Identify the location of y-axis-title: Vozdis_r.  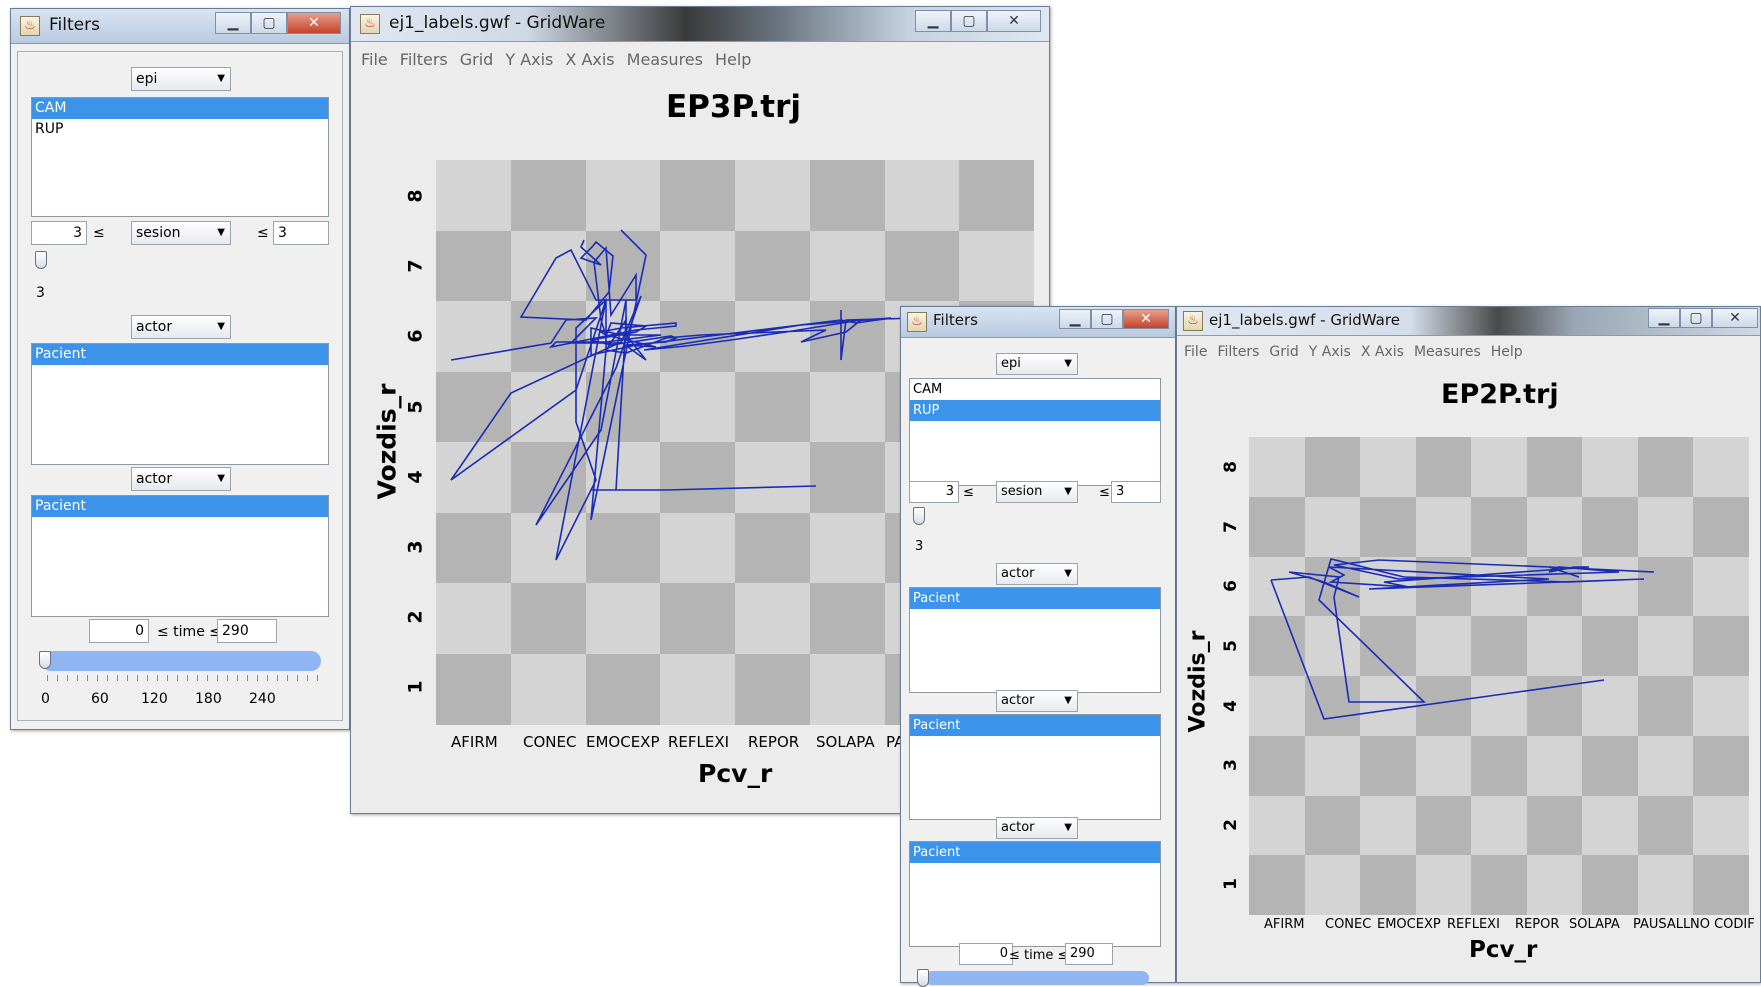
(387, 441).